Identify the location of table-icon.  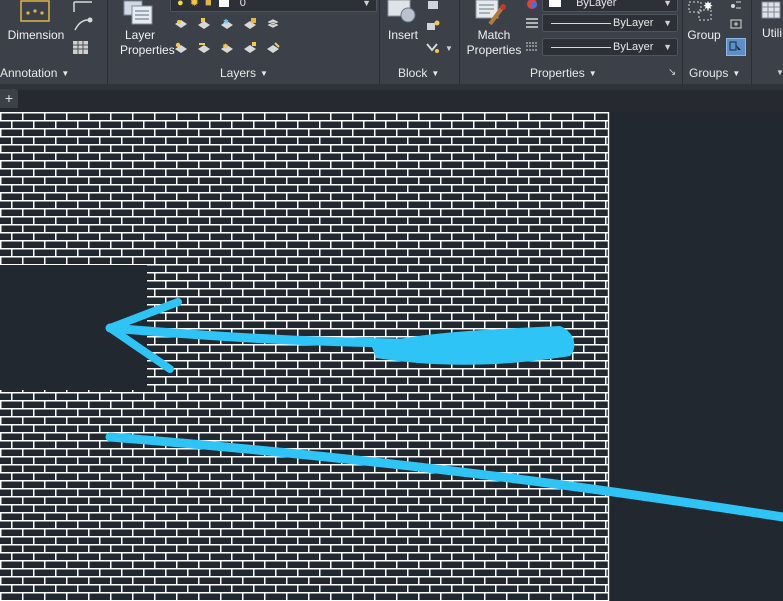
(81, 48).